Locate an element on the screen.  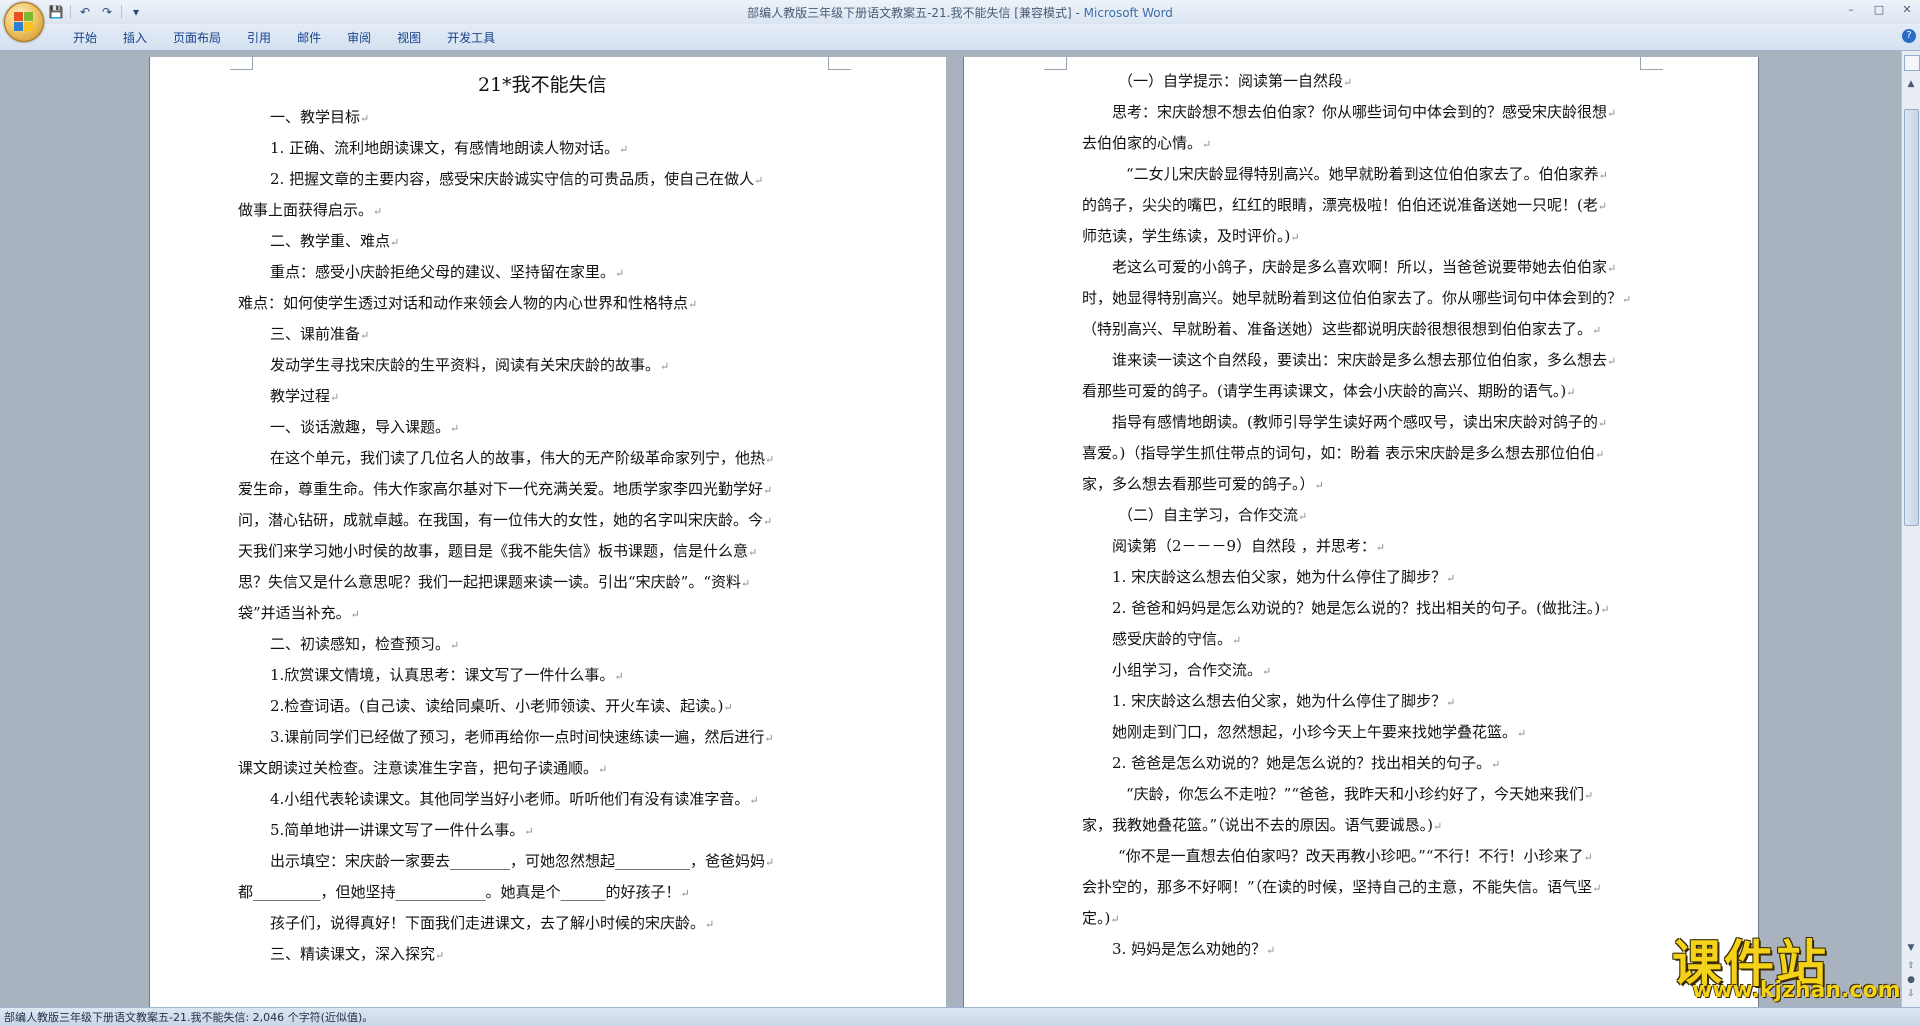
minimize-icon: – is located at coordinates (1851, 10).